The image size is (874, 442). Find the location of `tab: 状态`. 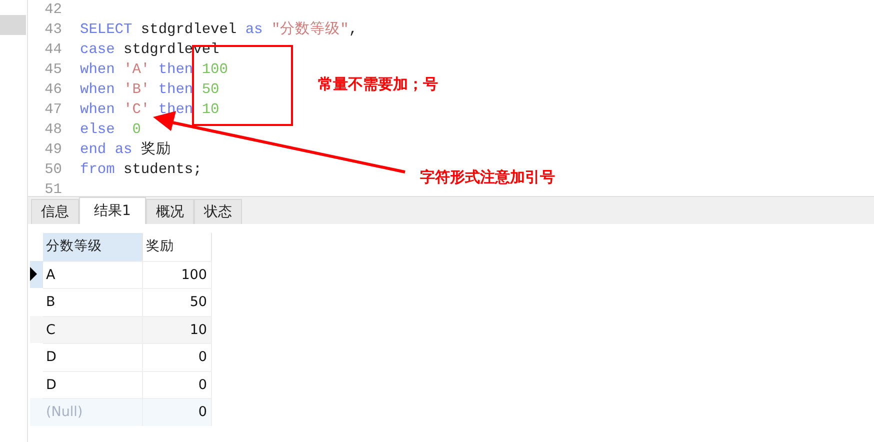

tab: 状态 is located at coordinates (218, 211).